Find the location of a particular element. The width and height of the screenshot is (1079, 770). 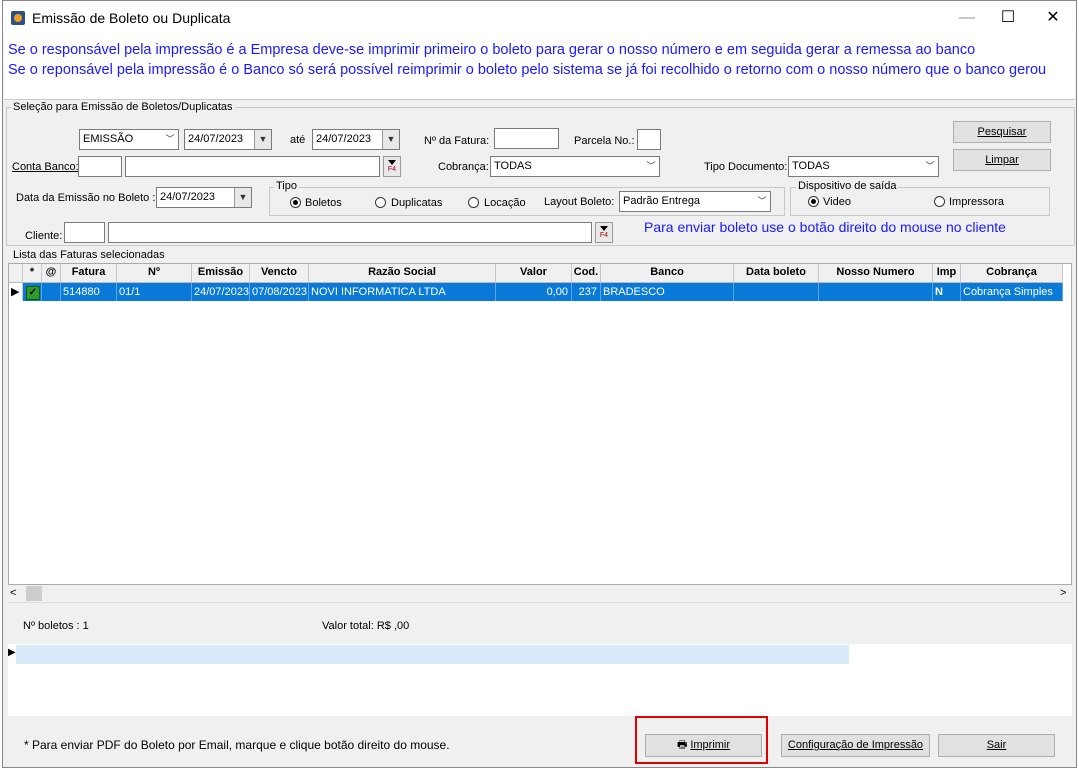

cell-cobranca: Cobrança Simples is located at coordinates (1012, 292).